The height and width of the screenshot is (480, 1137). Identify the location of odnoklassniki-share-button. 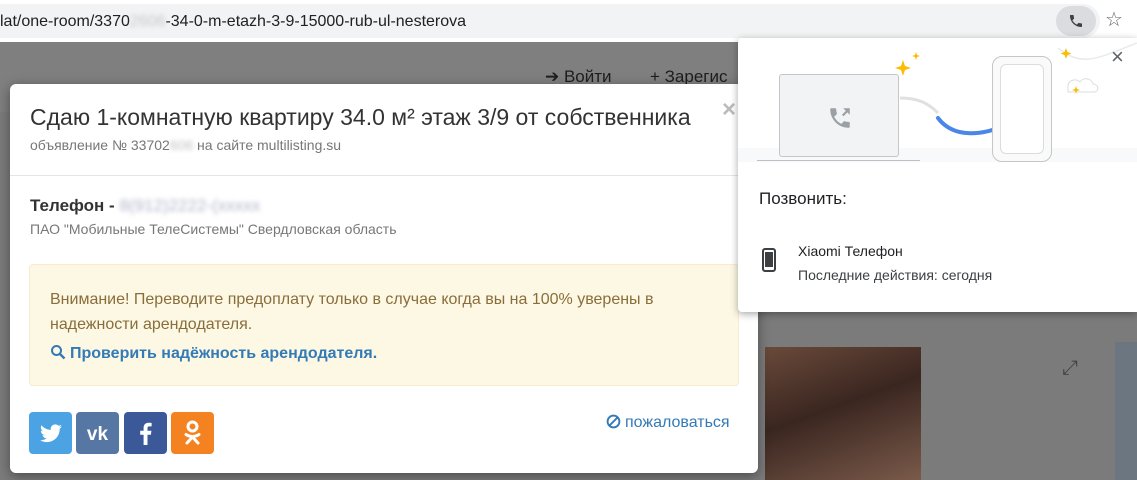
(192, 433).